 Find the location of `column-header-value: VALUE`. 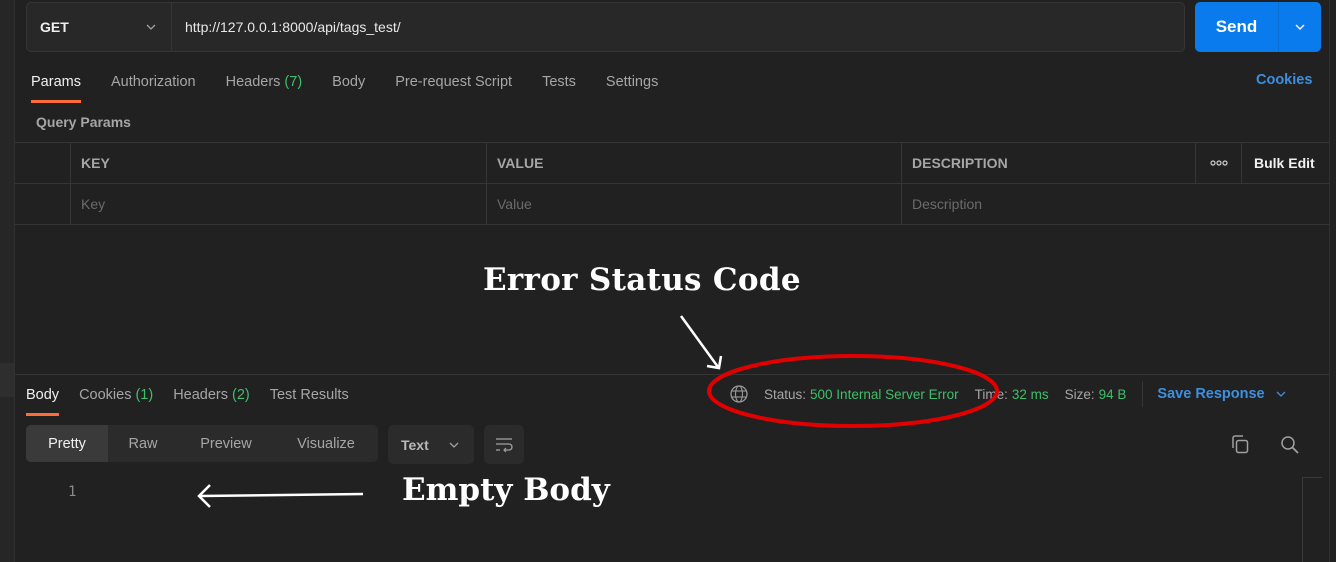

column-header-value: VALUE is located at coordinates (694, 163).